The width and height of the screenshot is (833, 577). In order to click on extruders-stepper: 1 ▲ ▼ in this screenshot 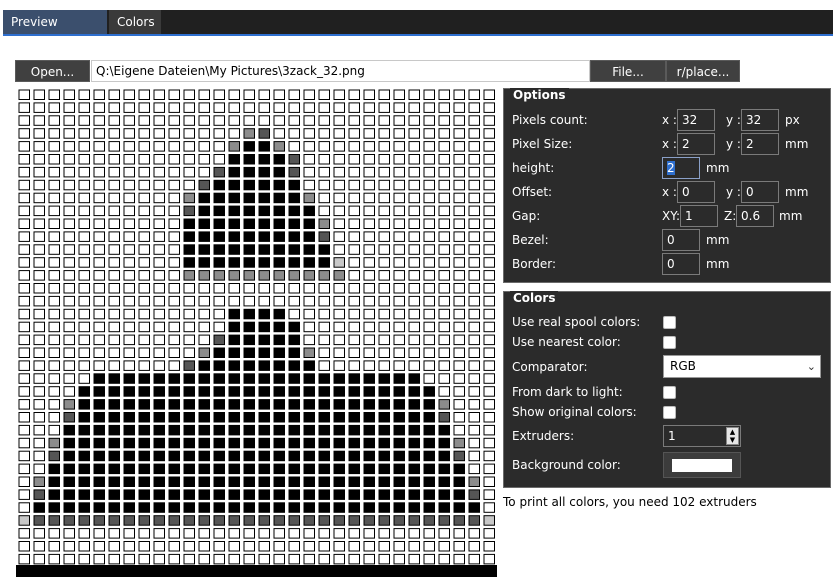, I will do `click(702, 436)`.